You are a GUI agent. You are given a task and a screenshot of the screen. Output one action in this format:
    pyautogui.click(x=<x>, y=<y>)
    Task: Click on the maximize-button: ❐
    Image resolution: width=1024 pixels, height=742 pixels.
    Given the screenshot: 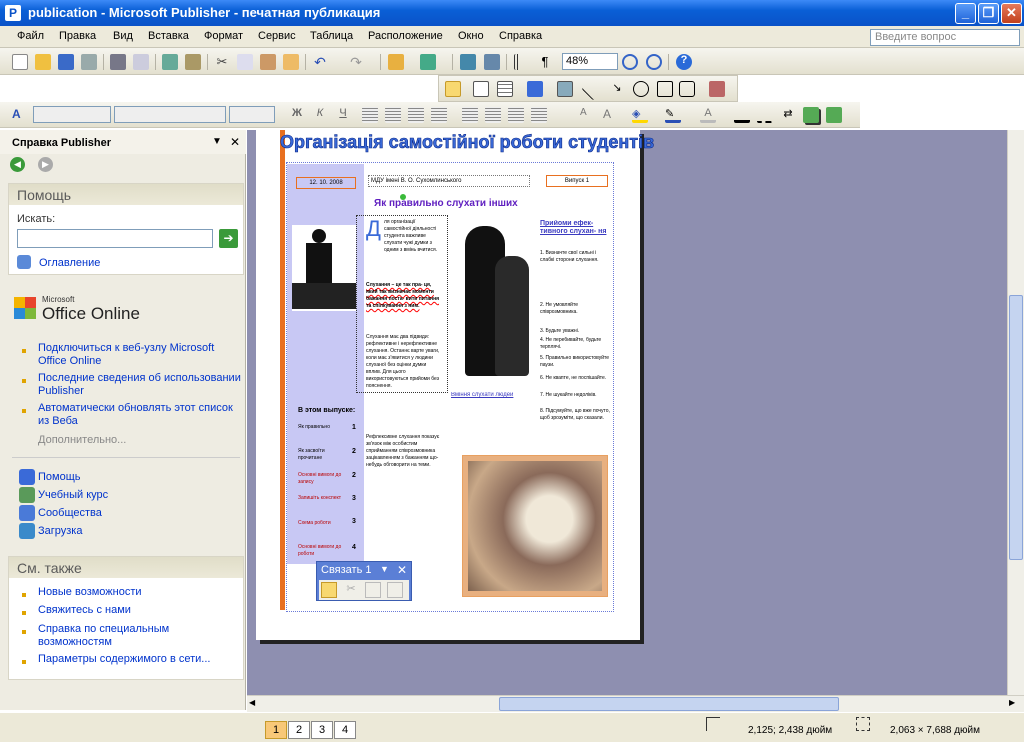 What is the action you would take?
    pyautogui.click(x=988, y=13)
    